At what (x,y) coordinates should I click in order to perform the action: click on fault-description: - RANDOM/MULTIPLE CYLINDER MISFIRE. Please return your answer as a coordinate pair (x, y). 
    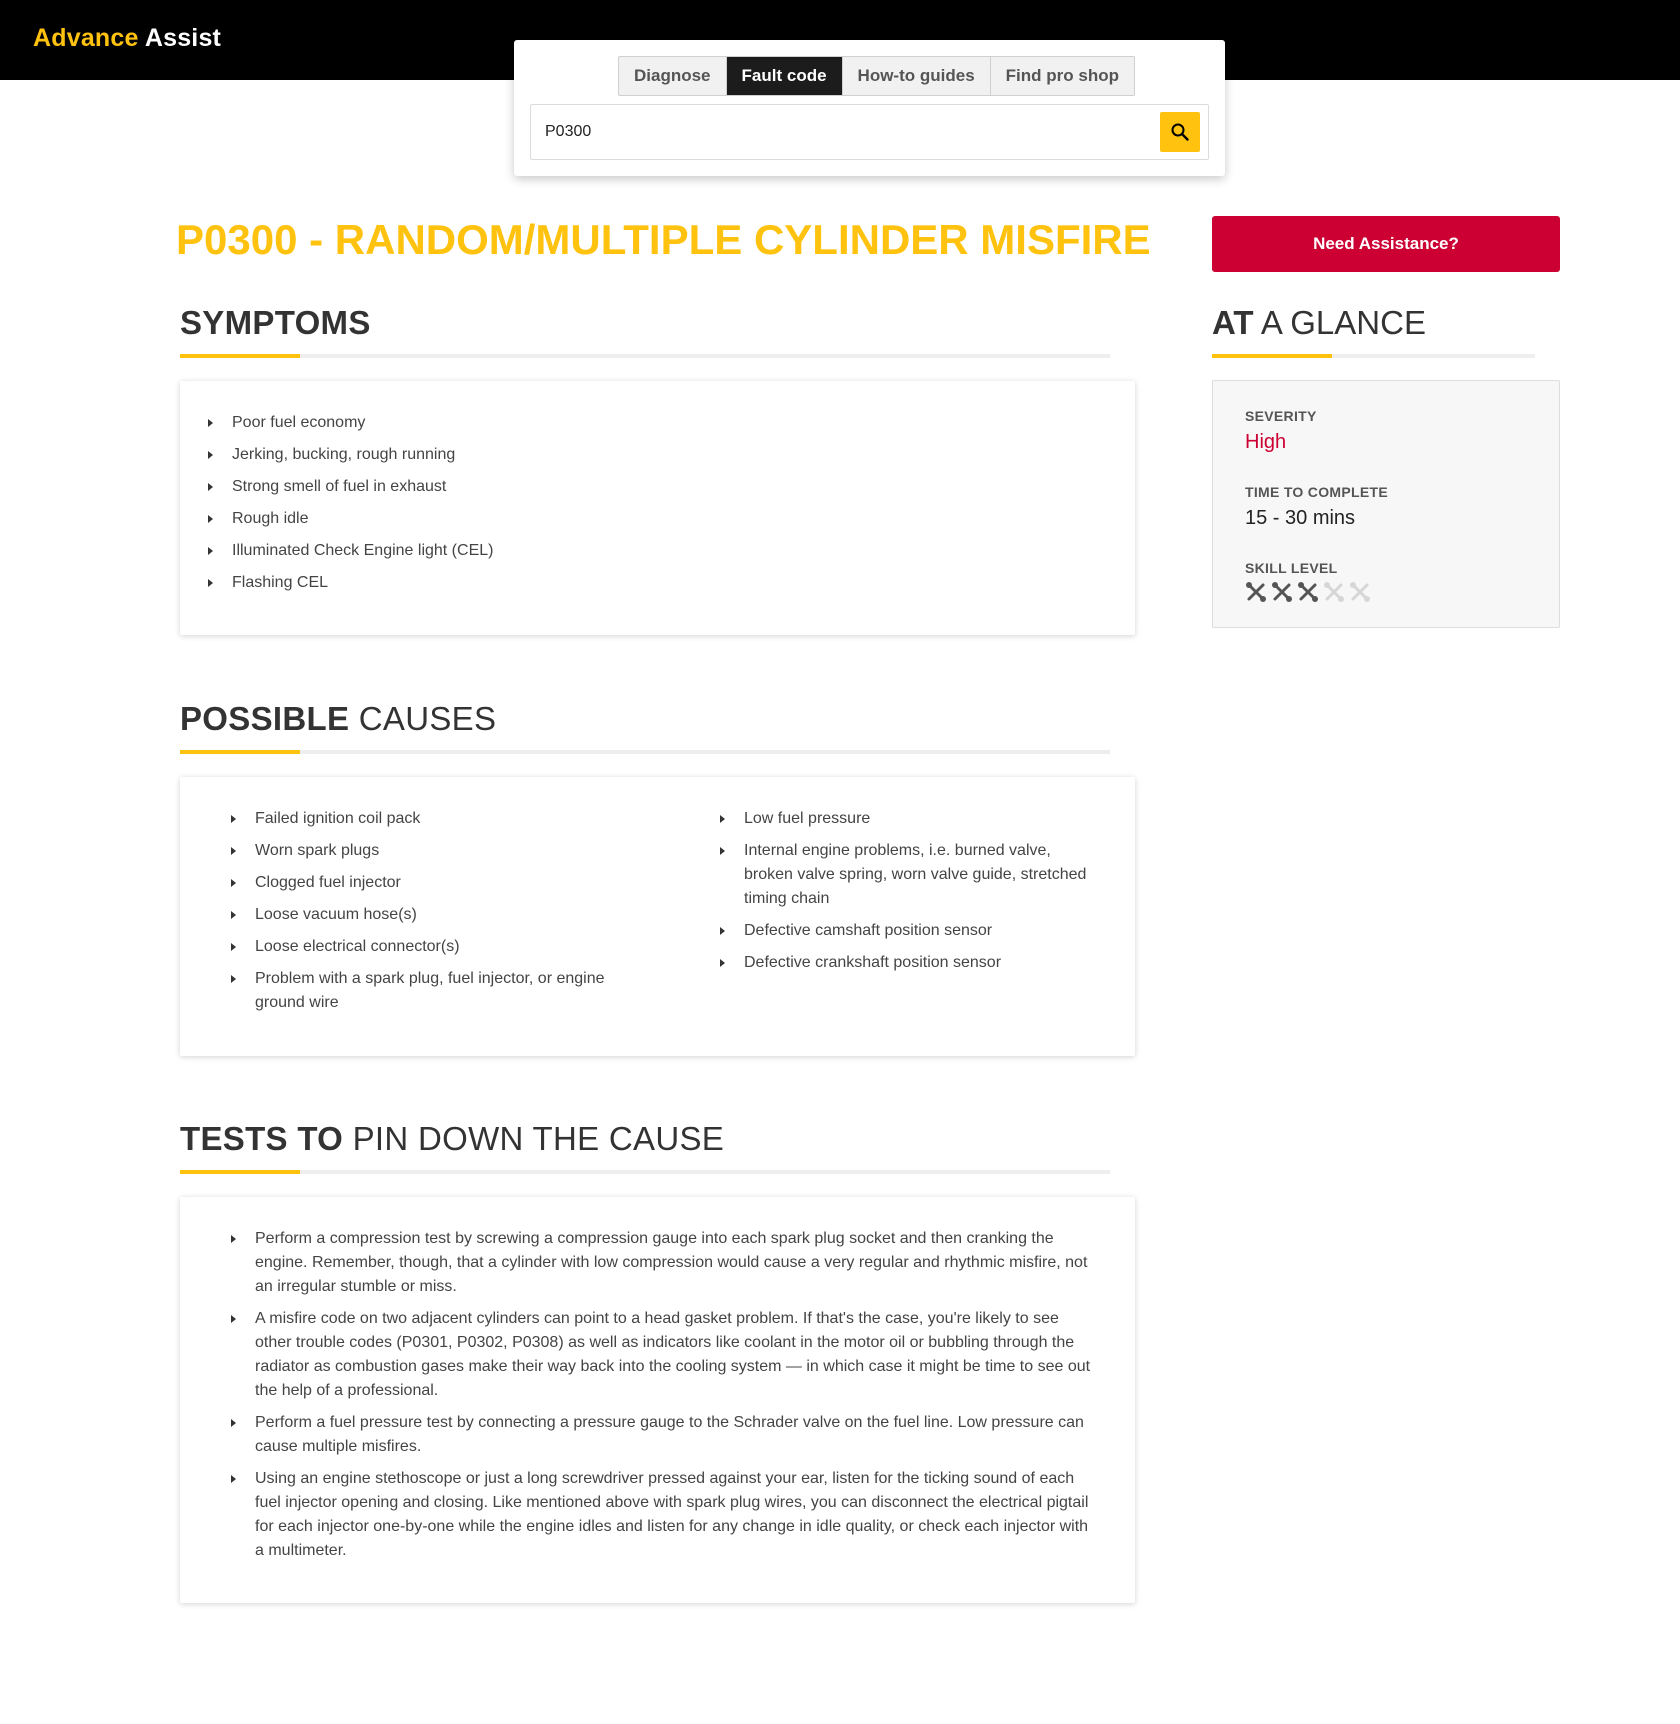
    Looking at the image, I should click on (724, 239).